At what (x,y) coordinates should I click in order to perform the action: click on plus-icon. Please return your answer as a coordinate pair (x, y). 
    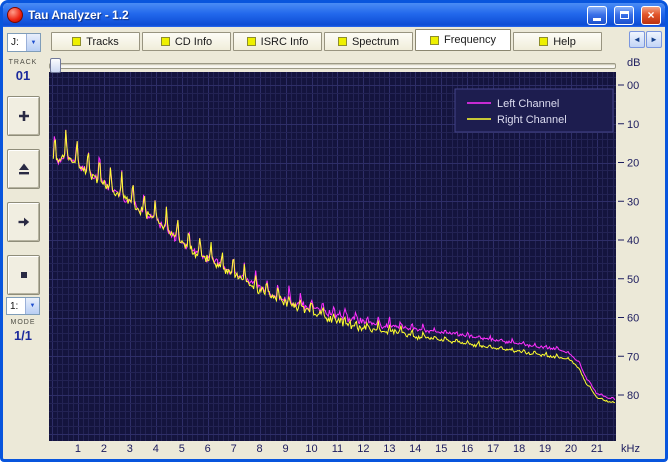
    Looking at the image, I should click on (23, 116).